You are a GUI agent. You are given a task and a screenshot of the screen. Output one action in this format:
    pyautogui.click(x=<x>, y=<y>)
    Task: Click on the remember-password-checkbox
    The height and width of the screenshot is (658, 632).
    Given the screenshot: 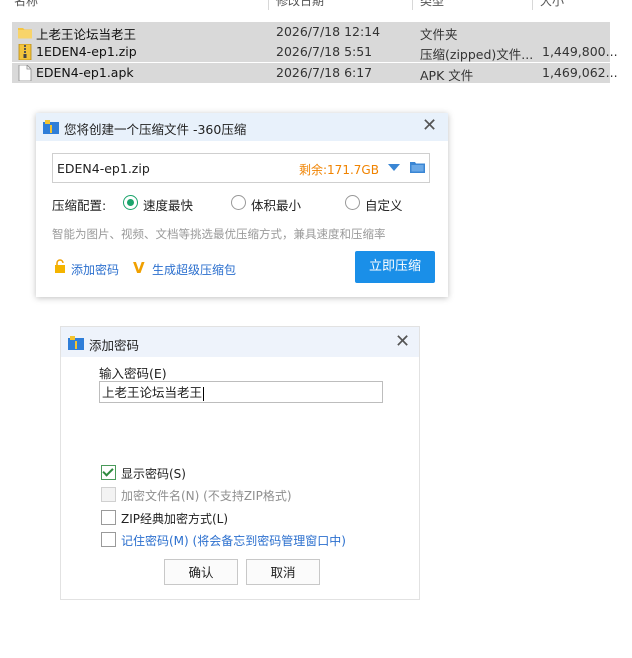 What is the action you would take?
    pyautogui.click(x=108, y=539)
    